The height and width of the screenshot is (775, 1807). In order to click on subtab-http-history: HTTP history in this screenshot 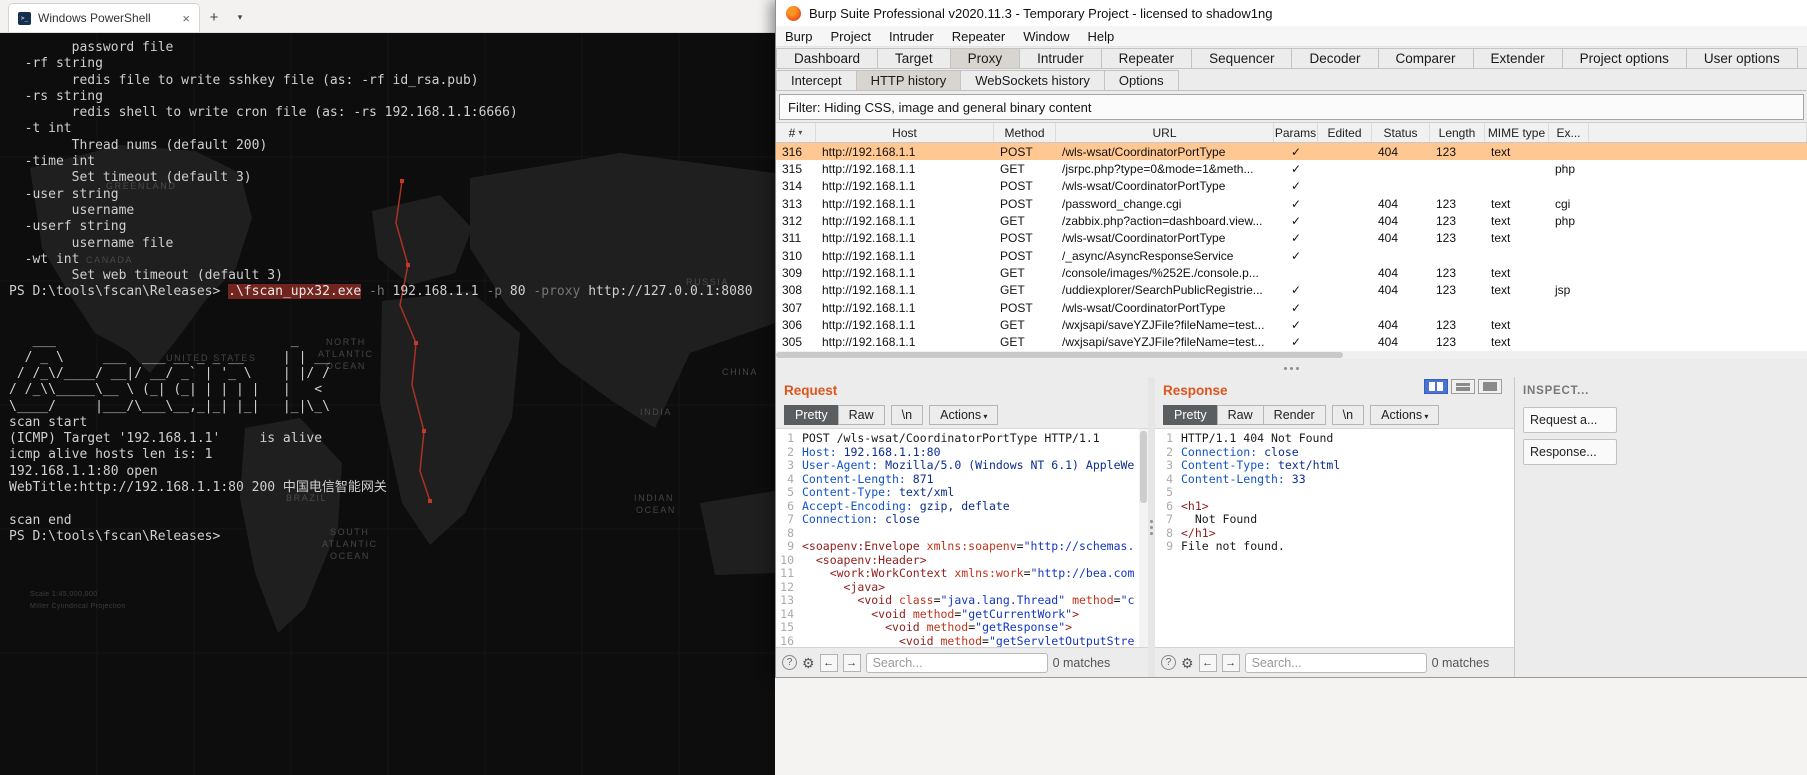, I will do `click(908, 80)`.